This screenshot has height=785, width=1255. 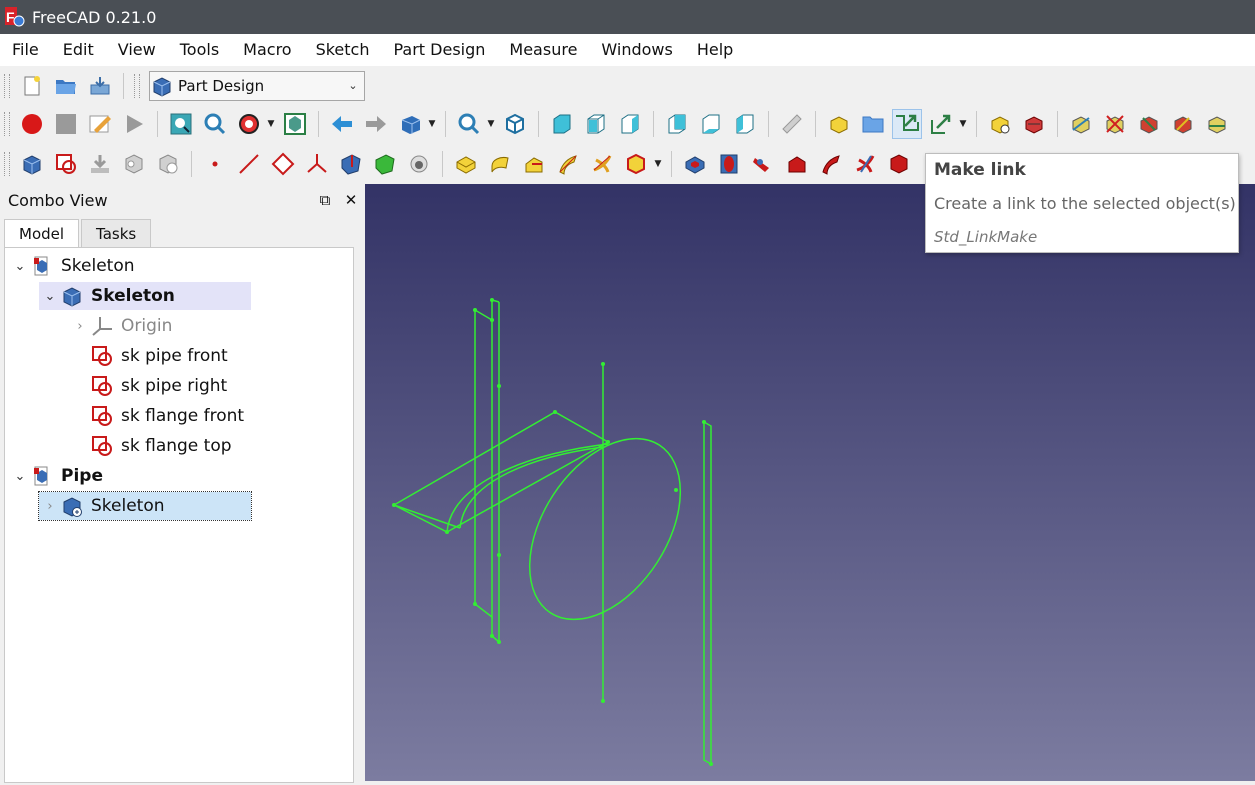 What do you see at coordinates (491, 124) in the screenshot?
I see `zoom-dropdown: ▼` at bounding box center [491, 124].